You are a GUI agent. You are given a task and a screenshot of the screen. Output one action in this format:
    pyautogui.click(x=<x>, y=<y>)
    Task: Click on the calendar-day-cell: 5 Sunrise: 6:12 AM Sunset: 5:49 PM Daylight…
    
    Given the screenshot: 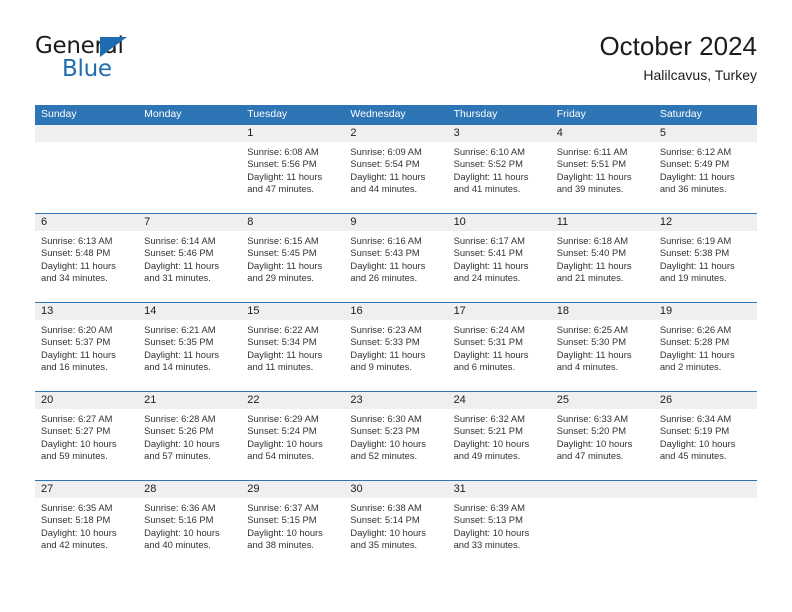 What is the action you would take?
    pyautogui.click(x=705, y=169)
    